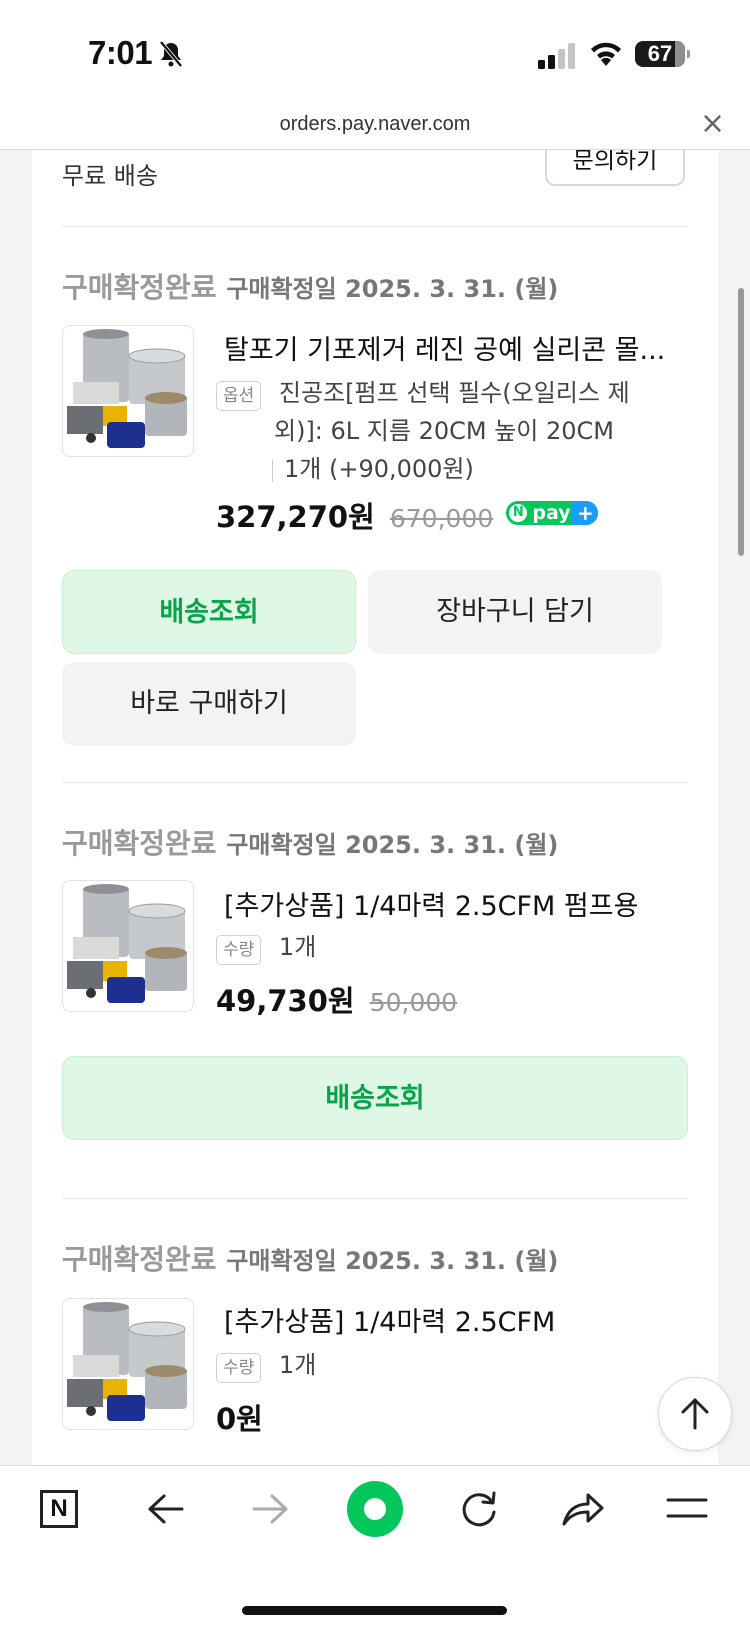  What do you see at coordinates (662, 54) in the screenshot?
I see `battery-indicator: 67` at bounding box center [662, 54].